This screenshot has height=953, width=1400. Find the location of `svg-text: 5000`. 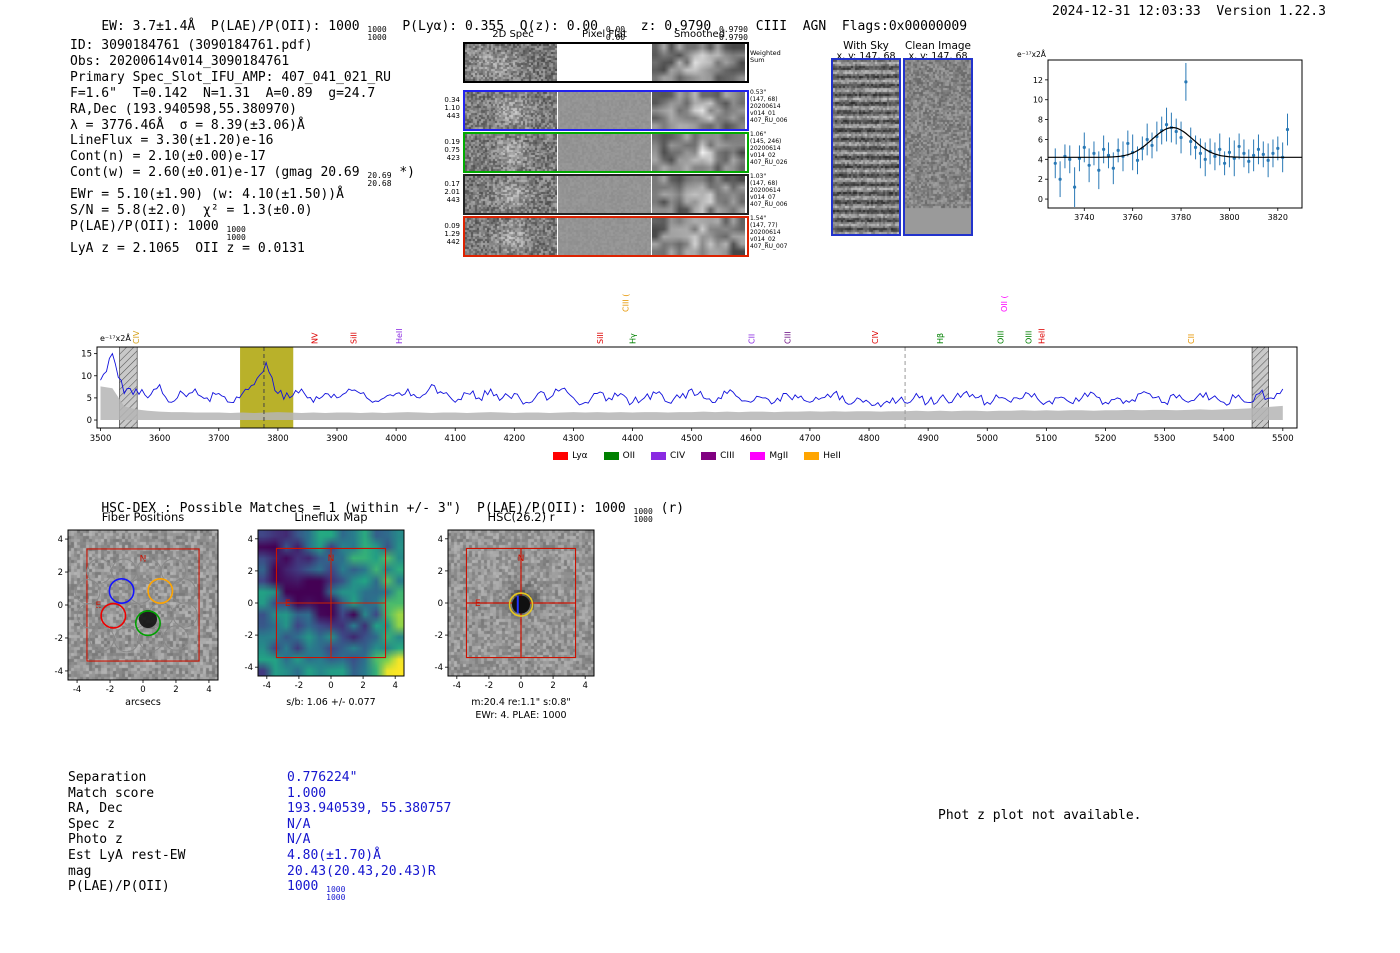

svg-text: 5000 is located at coordinates (987, 439).